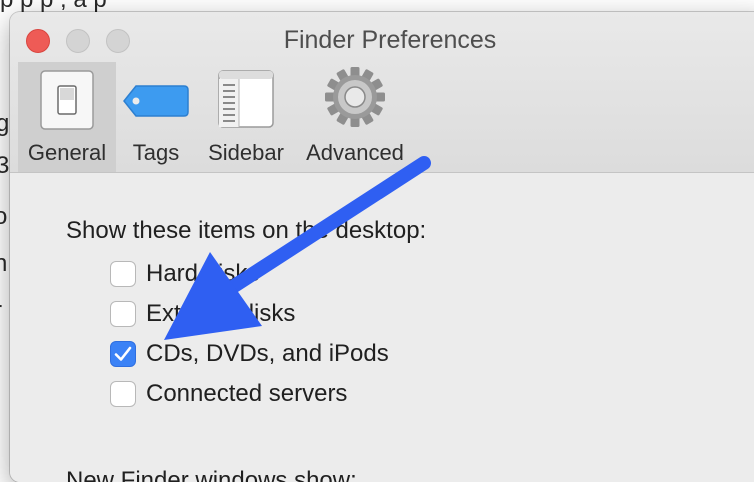 This screenshot has width=754, height=482. Describe the element at coordinates (123, 394) in the screenshot. I see `connected-servers-checkbox` at that location.